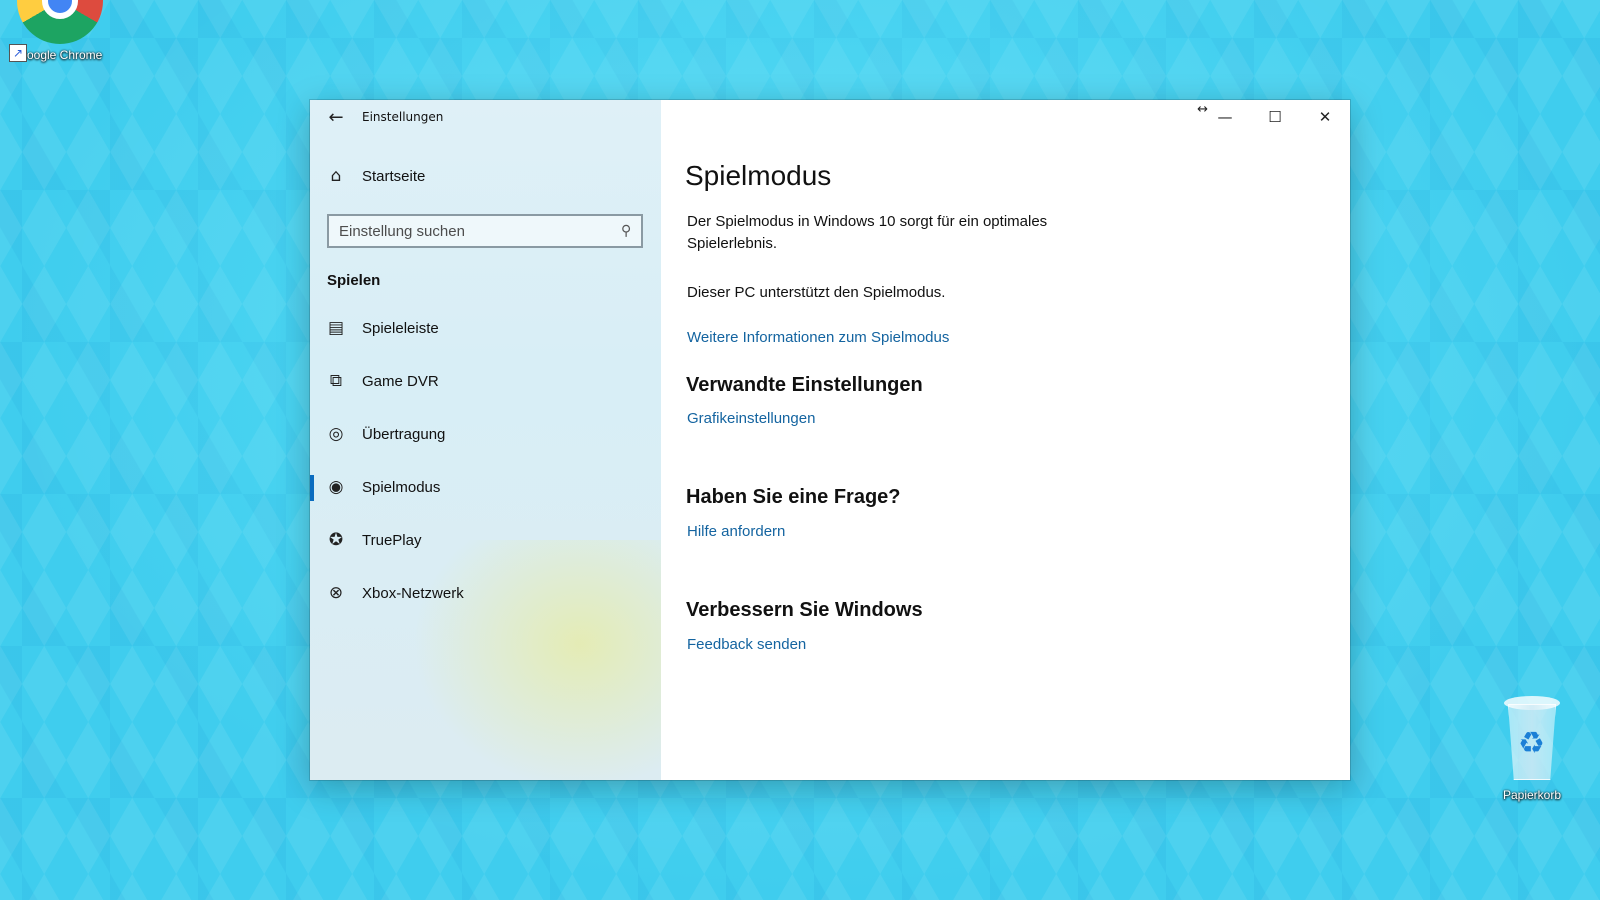 The height and width of the screenshot is (900, 1600). I want to click on recycle-bin-icon: ♻, so click(1532, 735).